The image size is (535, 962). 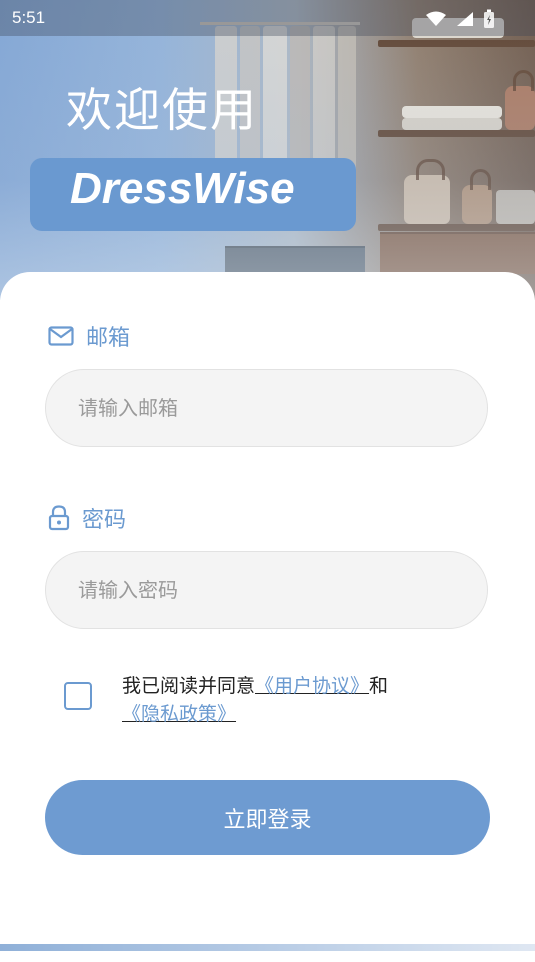 What do you see at coordinates (104, 520) in the screenshot?
I see `password-label: 密码` at bounding box center [104, 520].